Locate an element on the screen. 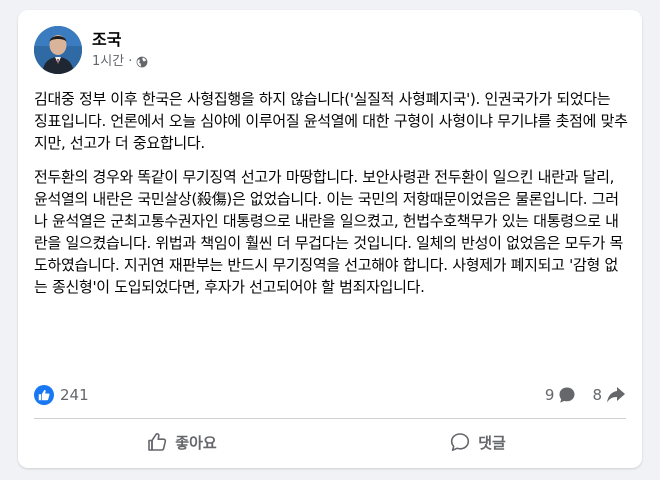 The image size is (660, 480). comment-count: 9 is located at coordinates (549, 395).